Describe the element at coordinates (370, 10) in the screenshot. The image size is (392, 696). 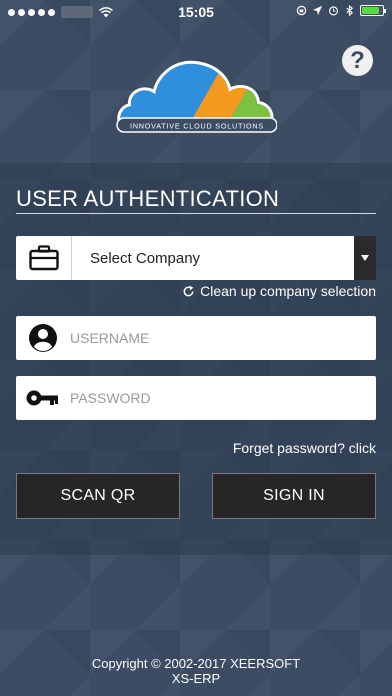
I see `battery-level` at that location.